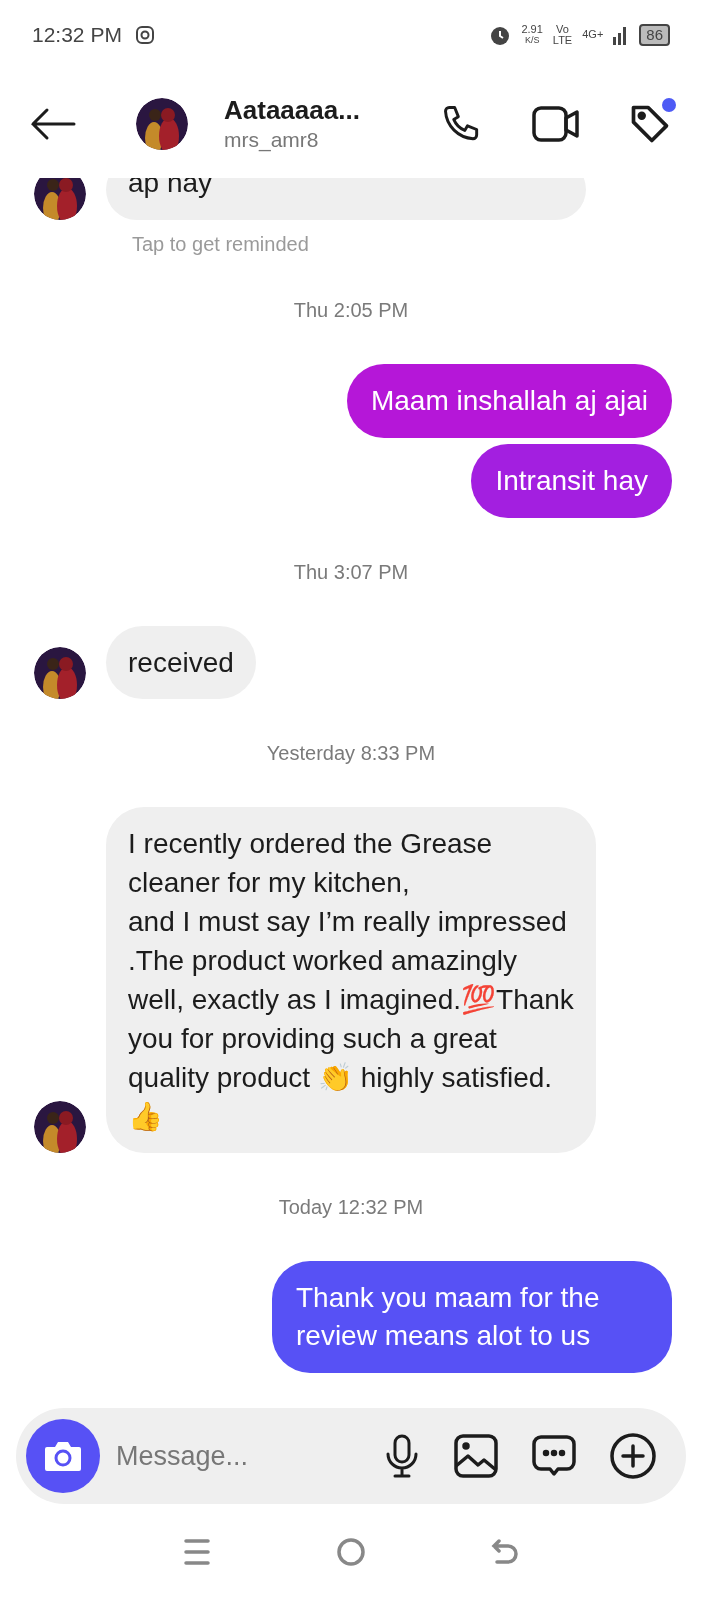  I want to click on home-icon, so click(351, 1552).